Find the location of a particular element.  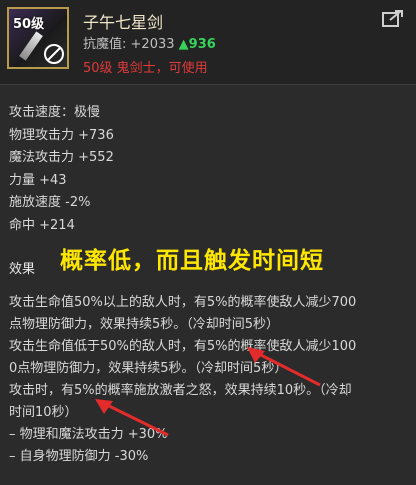

attribute-item: 攻击速度：极慢 is located at coordinates (55, 112).